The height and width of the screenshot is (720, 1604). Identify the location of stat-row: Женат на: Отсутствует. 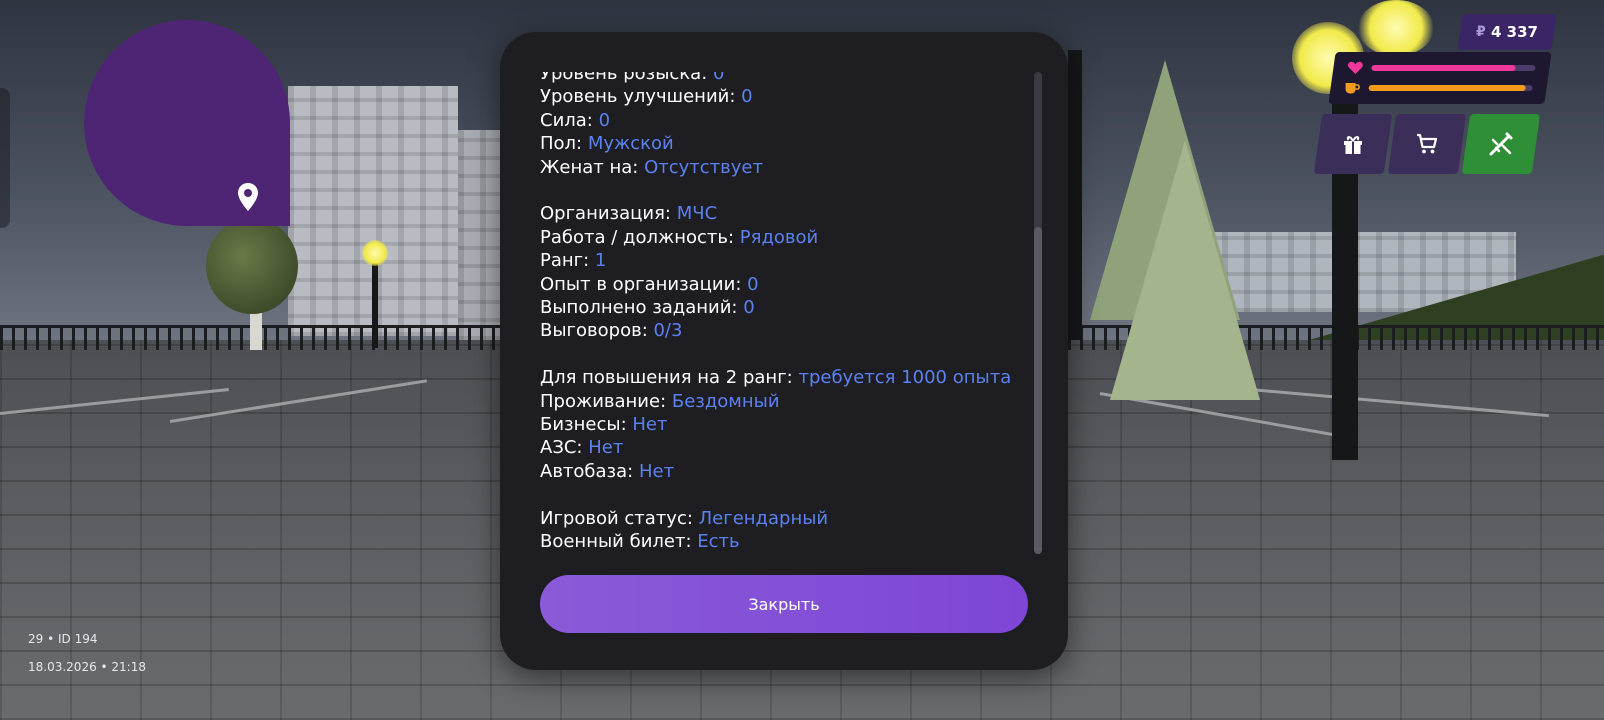
(775, 167).